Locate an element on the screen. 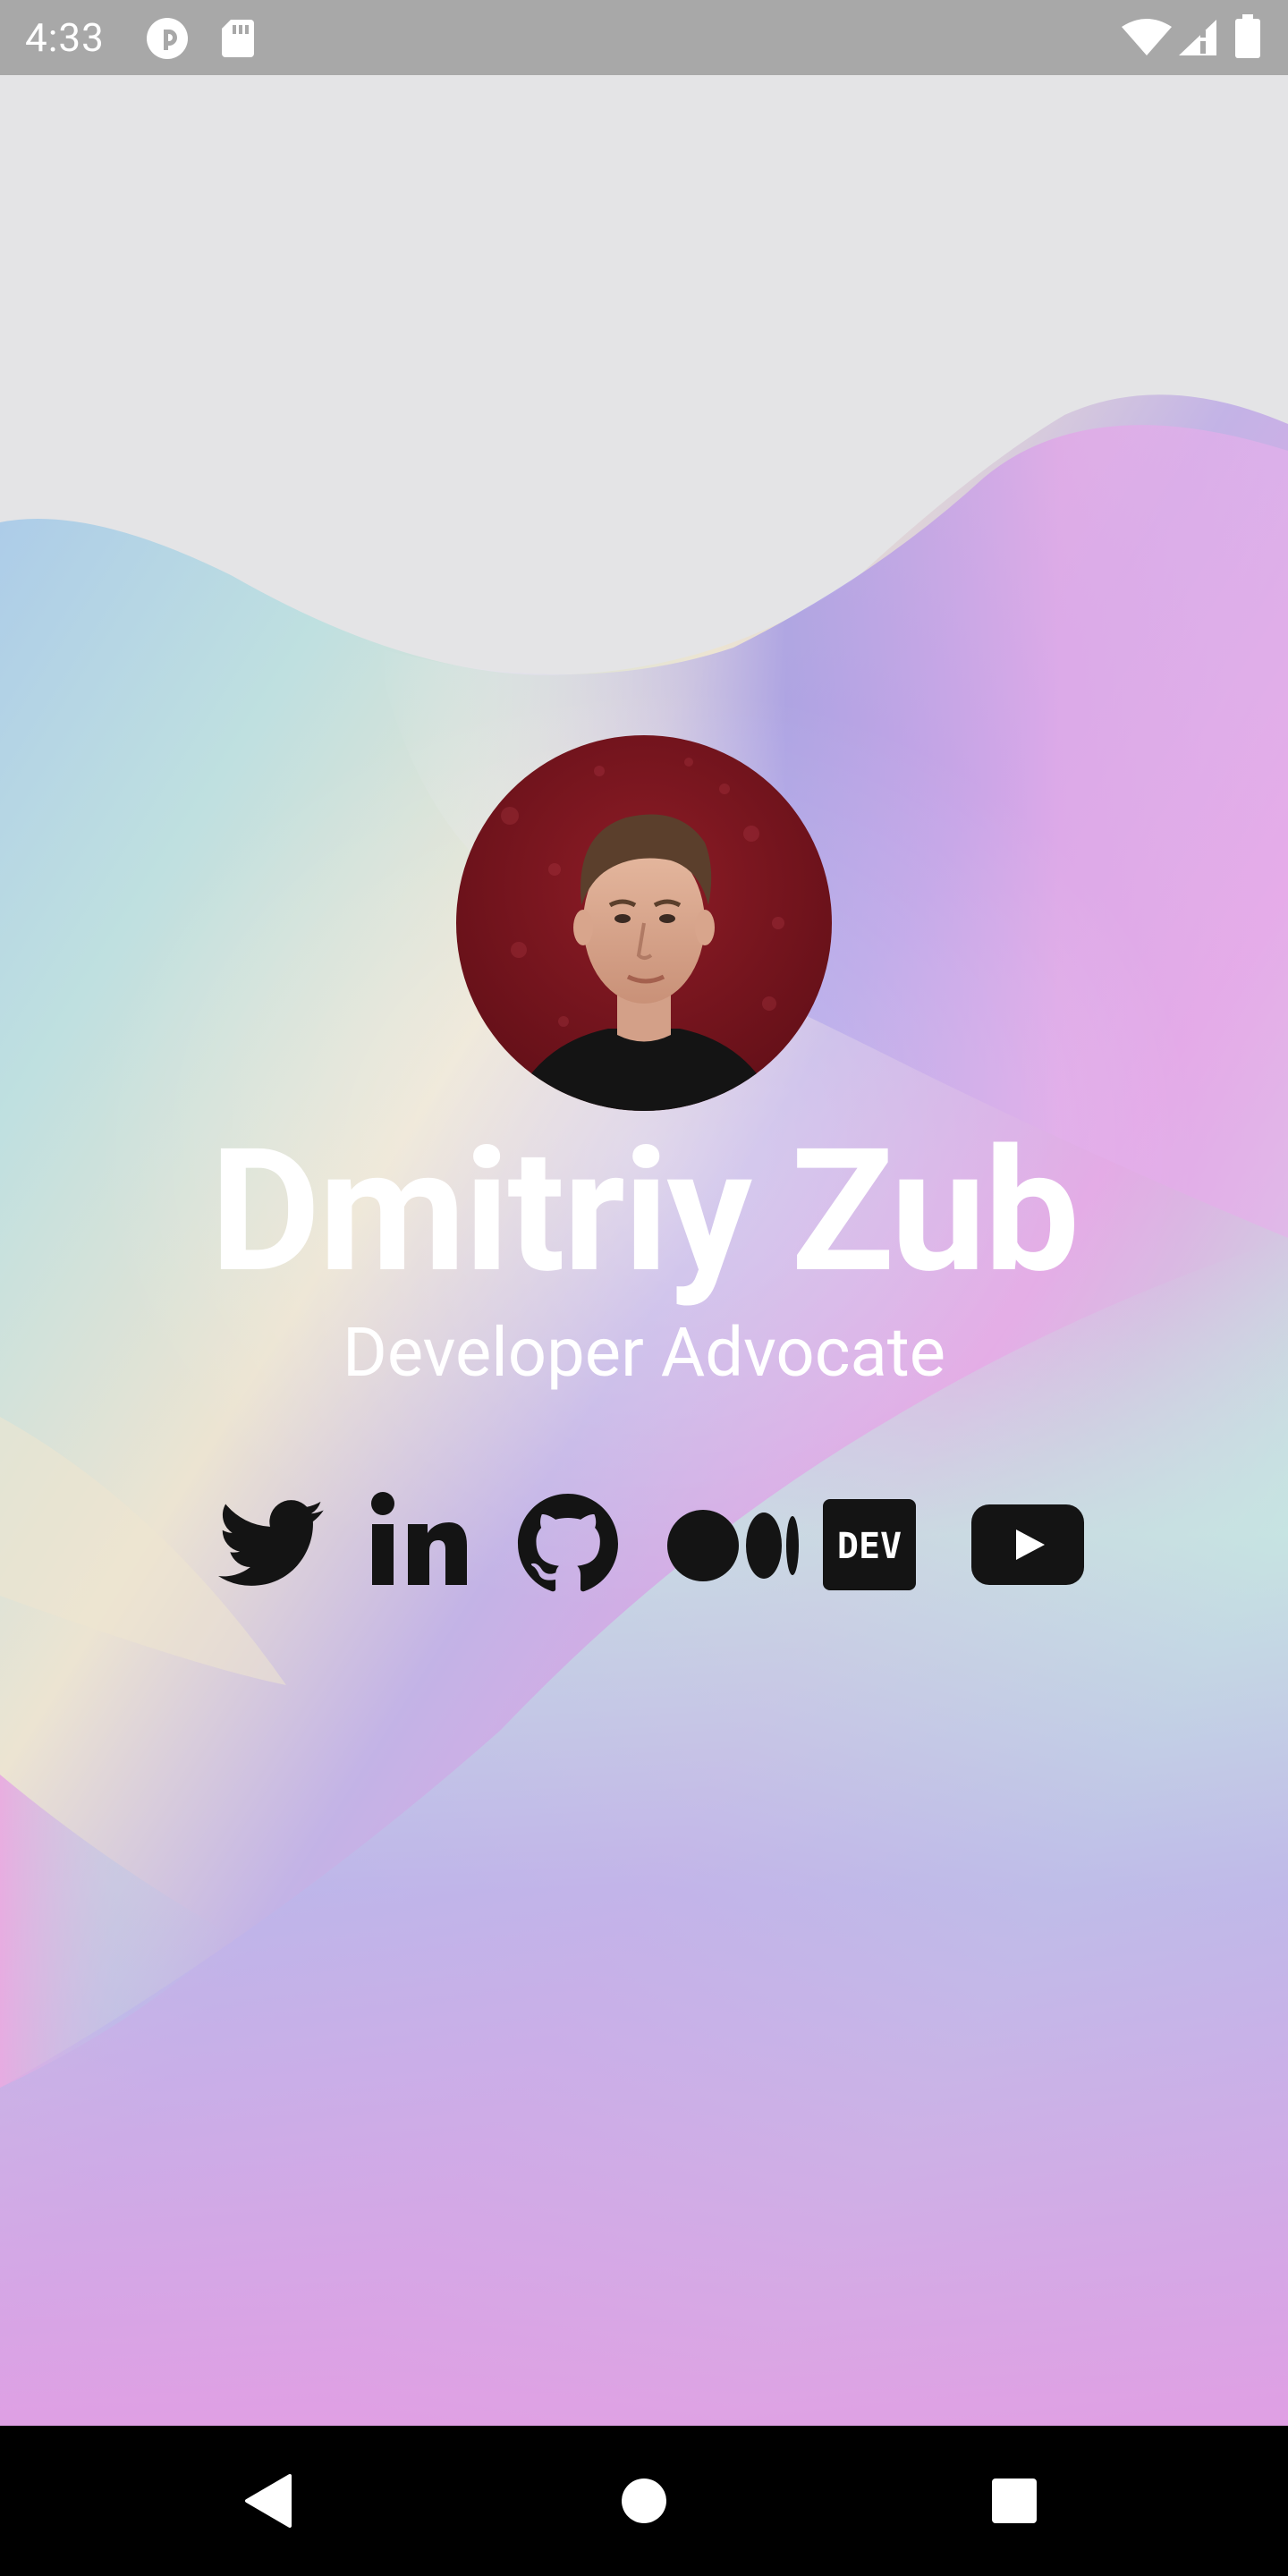  recents-icon is located at coordinates (1014, 2501).